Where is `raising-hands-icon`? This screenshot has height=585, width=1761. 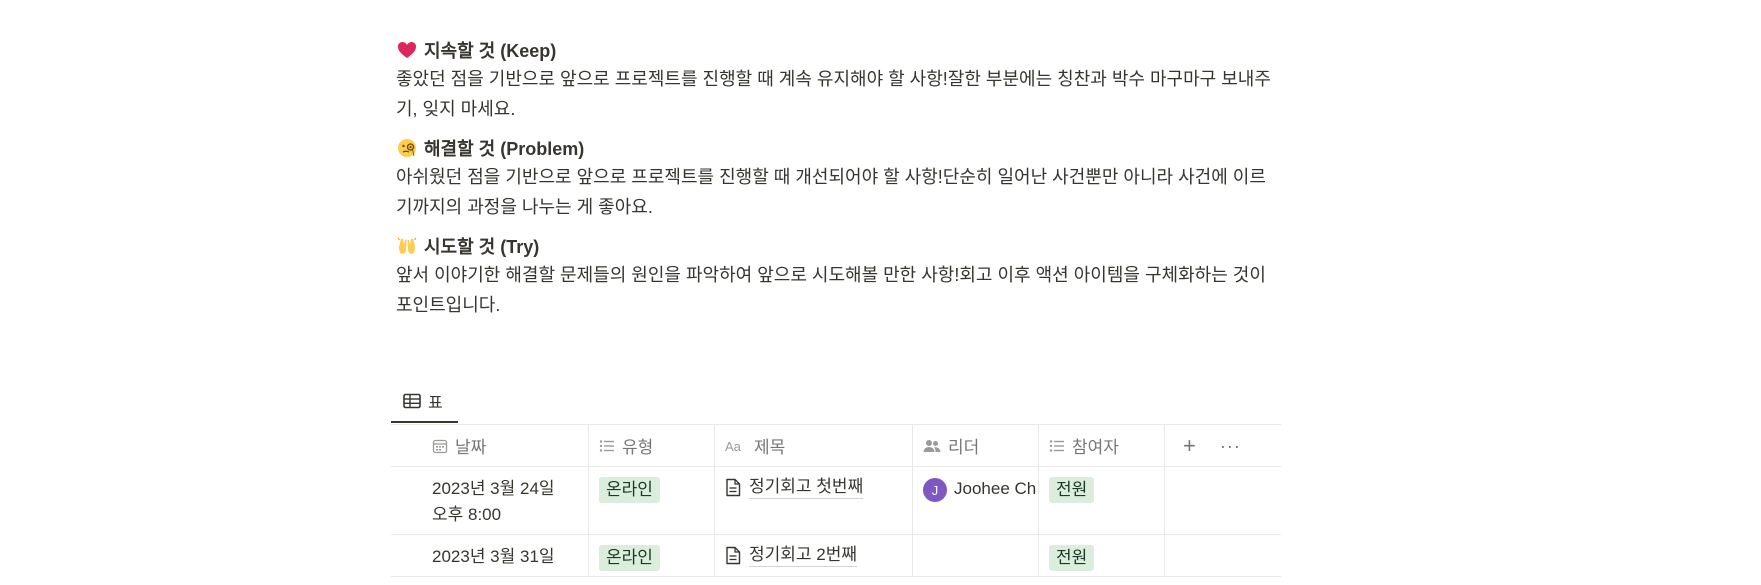 raising-hands-icon is located at coordinates (407, 246).